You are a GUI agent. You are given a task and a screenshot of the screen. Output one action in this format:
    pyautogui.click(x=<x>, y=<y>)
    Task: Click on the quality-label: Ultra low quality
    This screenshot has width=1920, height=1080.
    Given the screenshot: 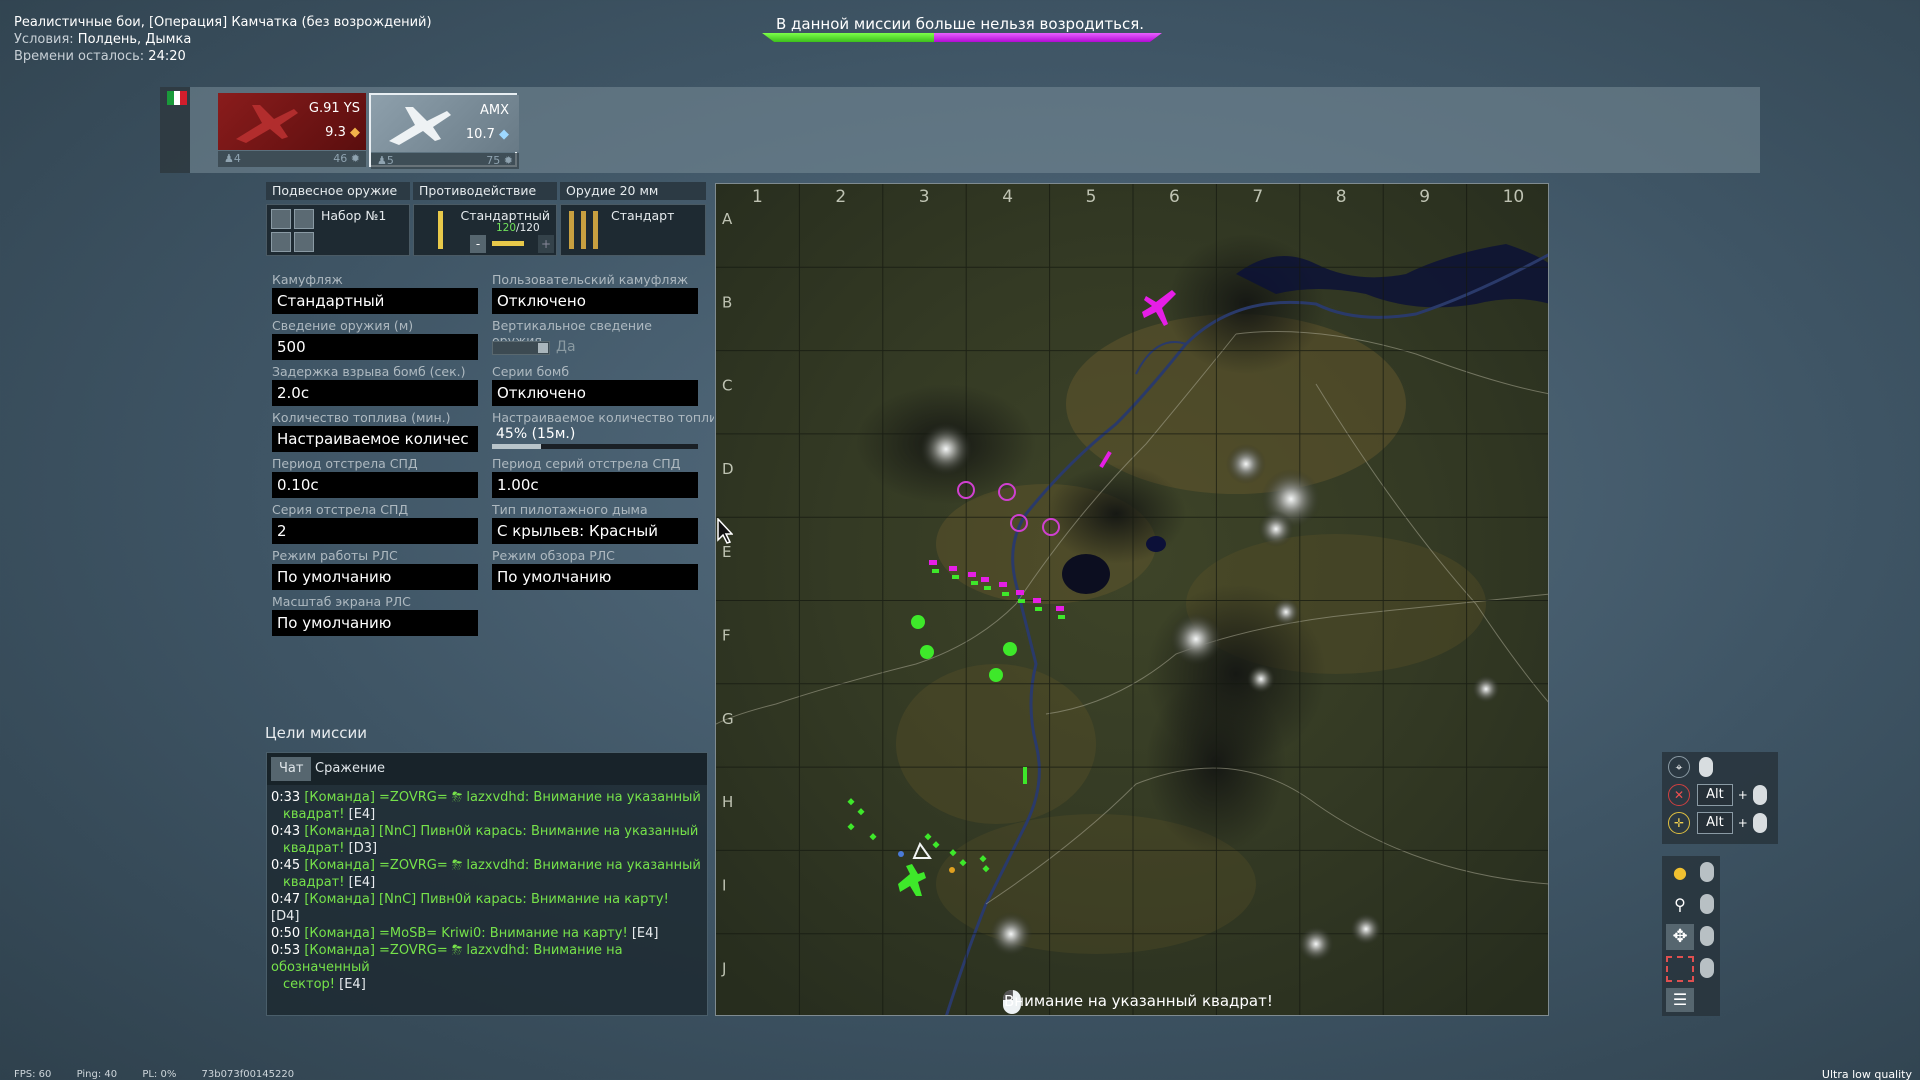 What is the action you would take?
    pyautogui.click(x=1866, y=1074)
    